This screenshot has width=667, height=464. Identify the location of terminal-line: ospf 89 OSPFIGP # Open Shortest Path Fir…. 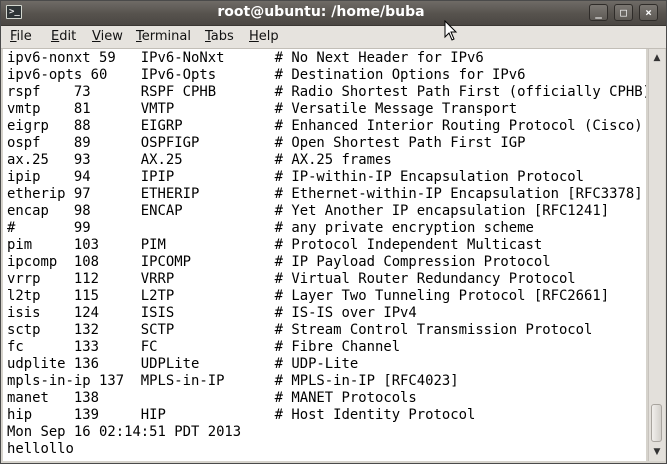
(266, 143).